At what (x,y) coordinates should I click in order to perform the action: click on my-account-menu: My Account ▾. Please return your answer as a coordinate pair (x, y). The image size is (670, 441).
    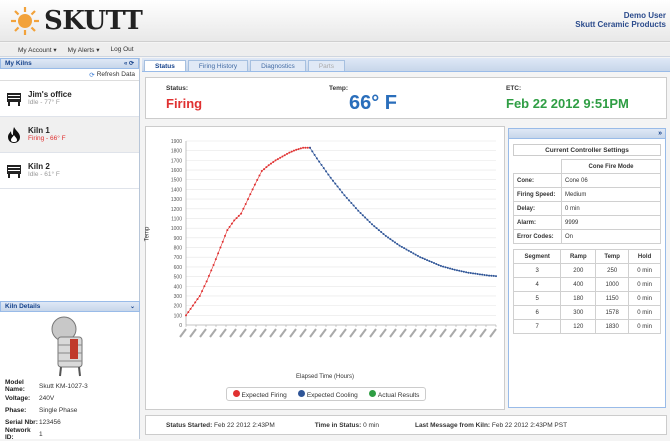
    Looking at the image, I should click on (37, 50).